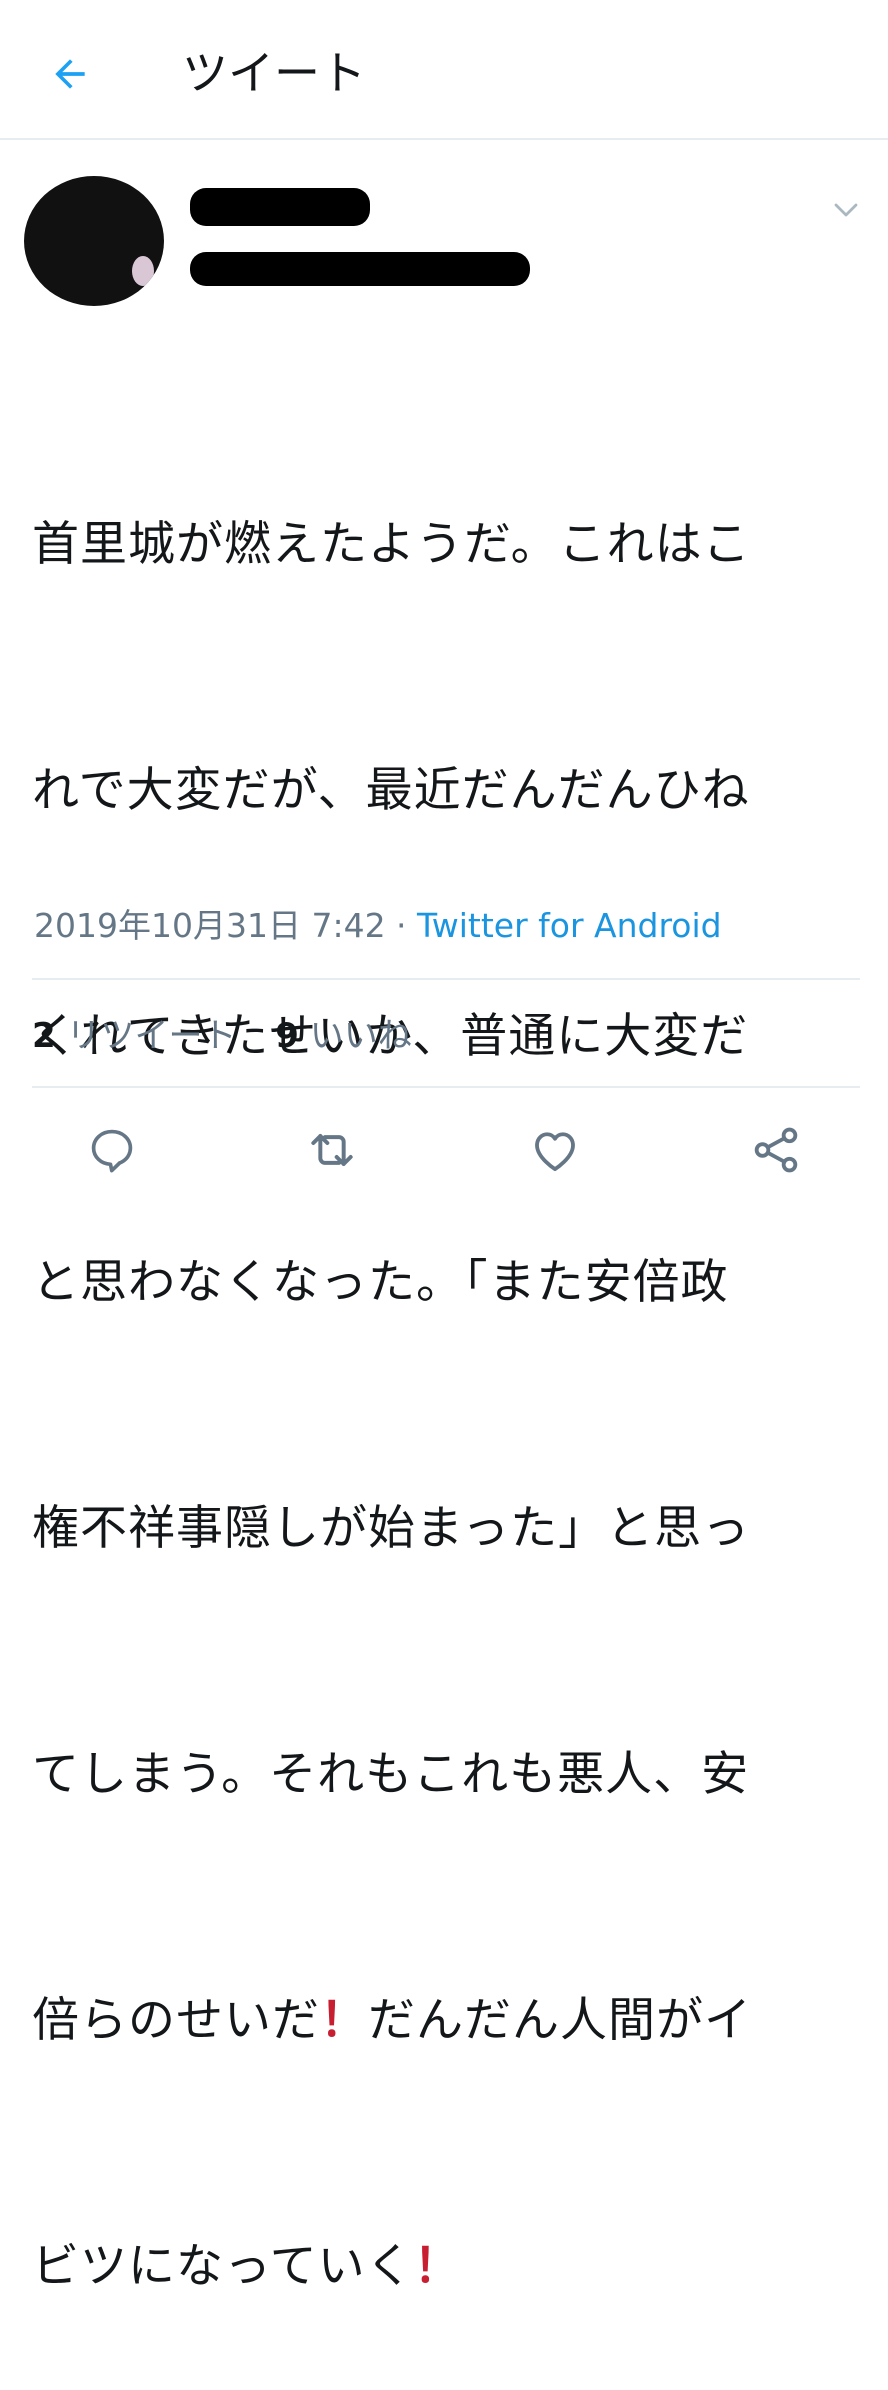 The image size is (888, 2390). I want to click on tweet-header: ツイート, so click(444, 70).